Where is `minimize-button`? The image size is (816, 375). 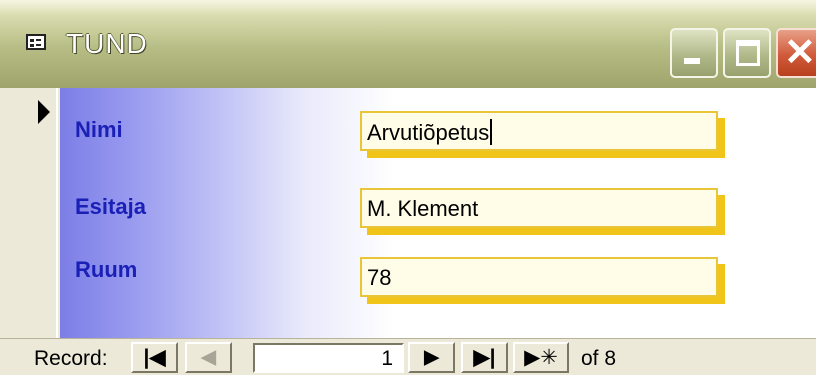 minimize-button is located at coordinates (694, 53).